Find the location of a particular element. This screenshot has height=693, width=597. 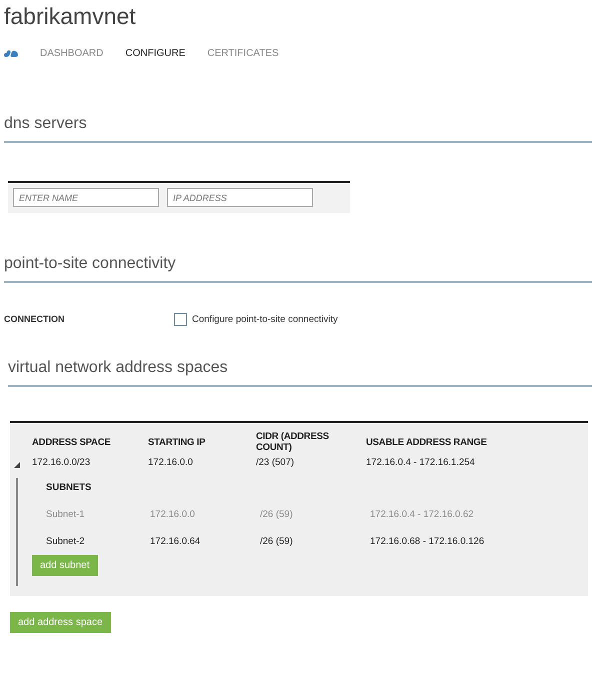

nav-tab: DASHBOARD is located at coordinates (72, 53).